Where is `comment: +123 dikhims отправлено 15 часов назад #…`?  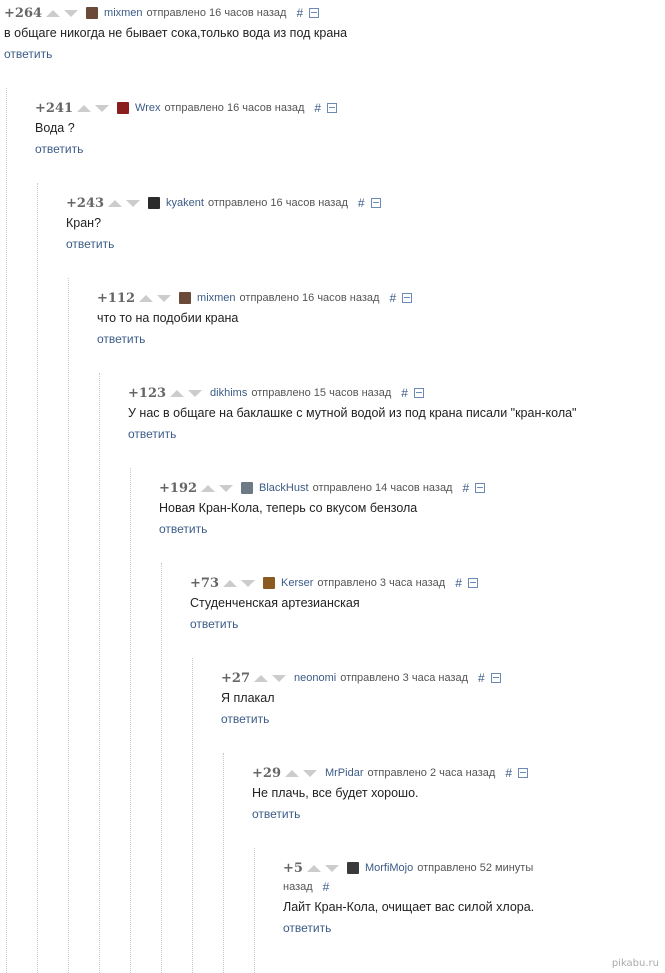 comment: +123 dikhims отправлено 15 часов назад #… is located at coordinates (352, 414).